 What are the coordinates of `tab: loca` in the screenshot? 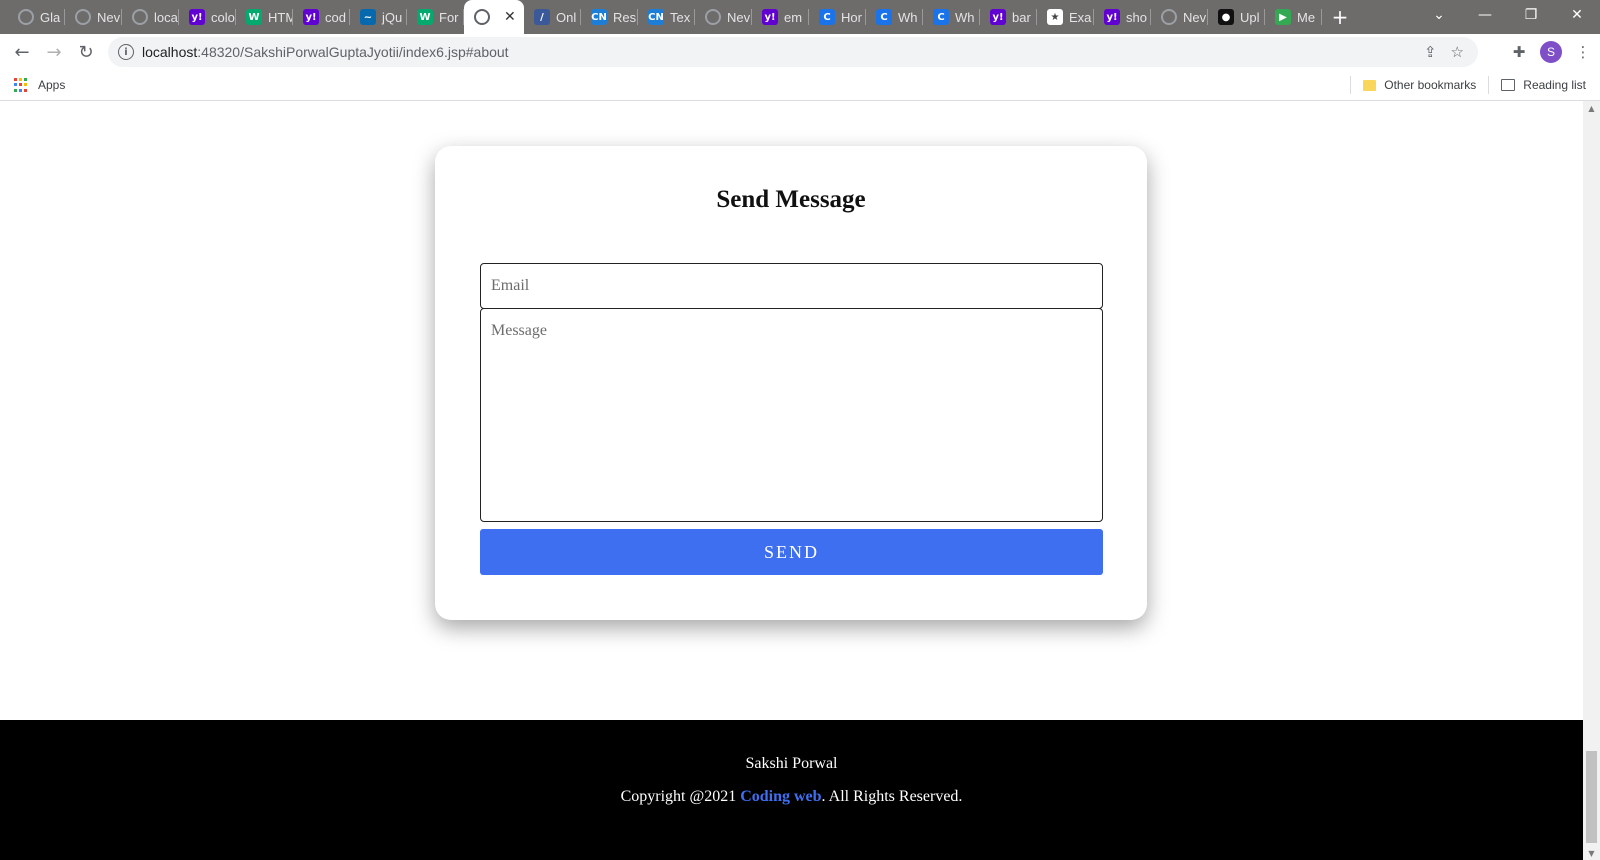 It's located at (150, 17).